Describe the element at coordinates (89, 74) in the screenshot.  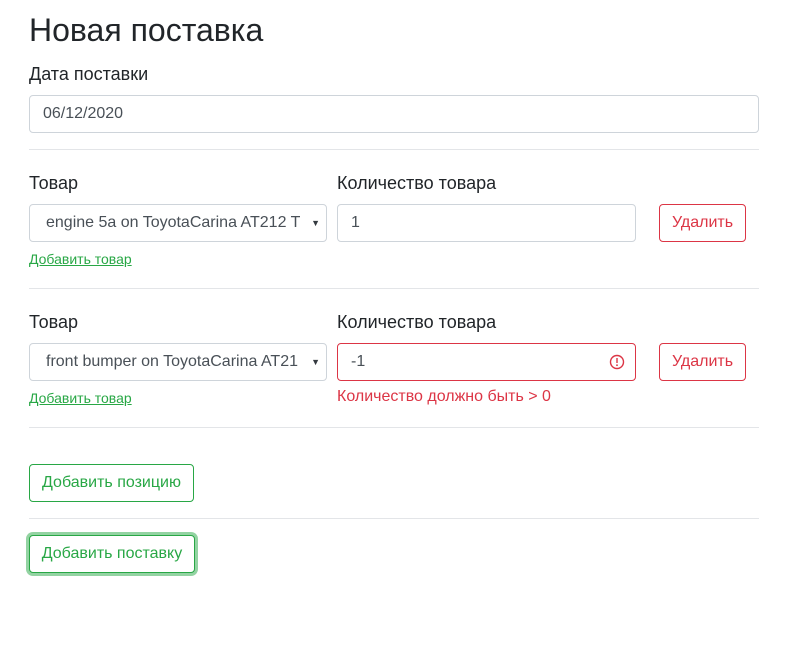
I see `delivery-date-label: Дата поставки` at that location.